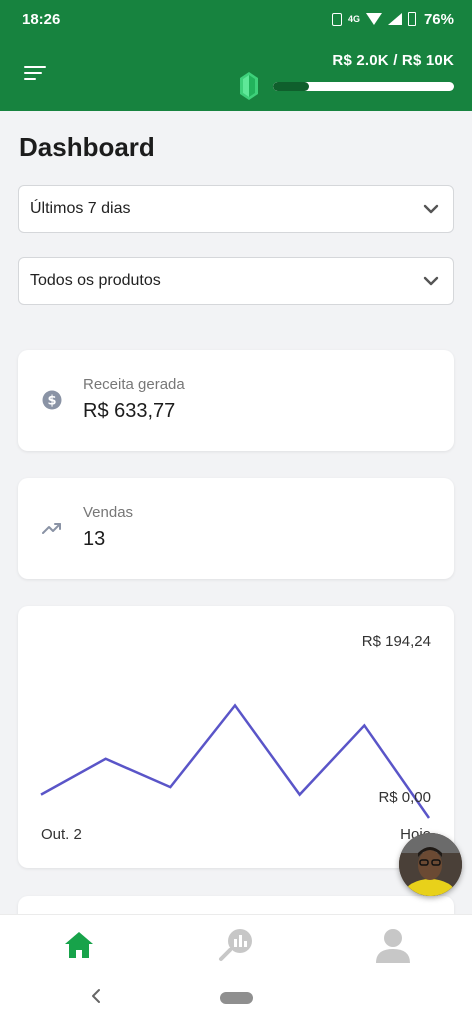 This screenshot has width=472, height=1024. I want to click on chart-max-label: R$ 194,24, so click(396, 641).